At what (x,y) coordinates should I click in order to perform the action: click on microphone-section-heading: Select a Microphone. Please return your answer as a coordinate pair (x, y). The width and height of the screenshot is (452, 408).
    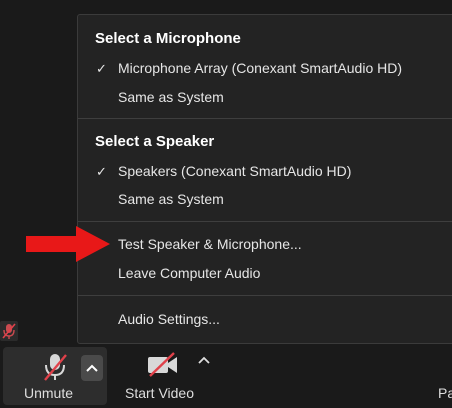
    Looking at the image, I should click on (168, 38).